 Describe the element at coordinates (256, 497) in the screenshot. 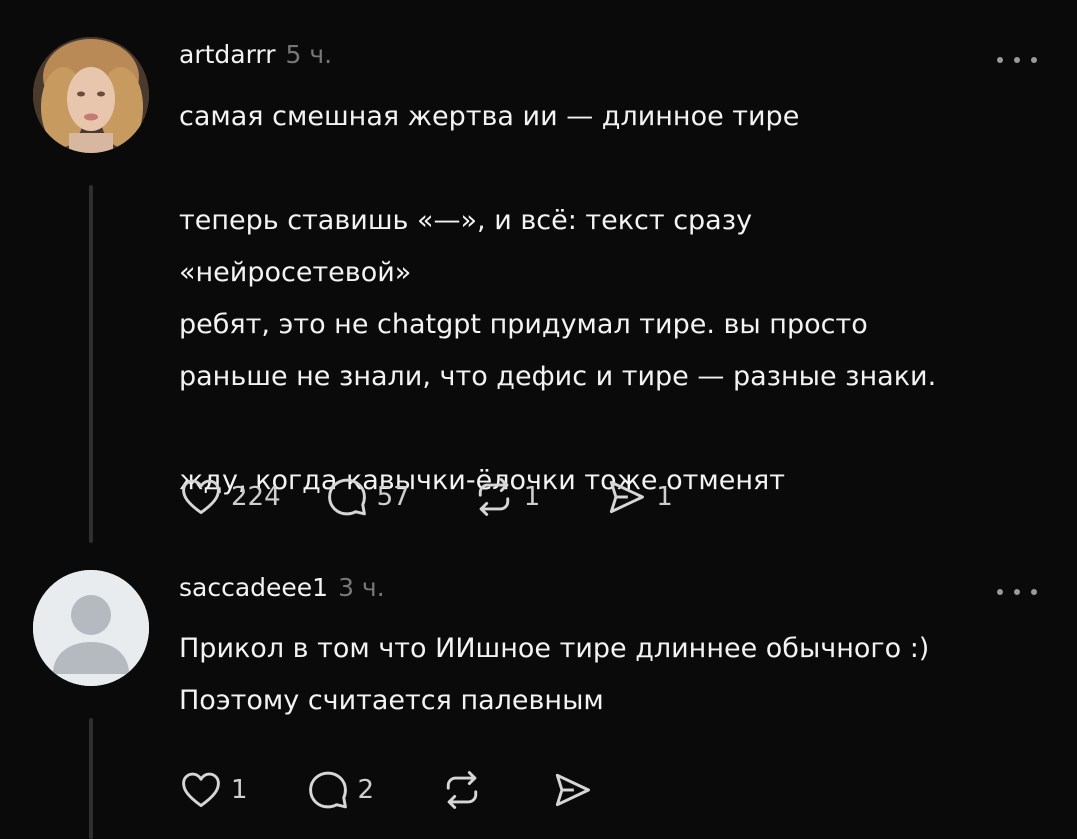

I see `like-count: 224` at that location.